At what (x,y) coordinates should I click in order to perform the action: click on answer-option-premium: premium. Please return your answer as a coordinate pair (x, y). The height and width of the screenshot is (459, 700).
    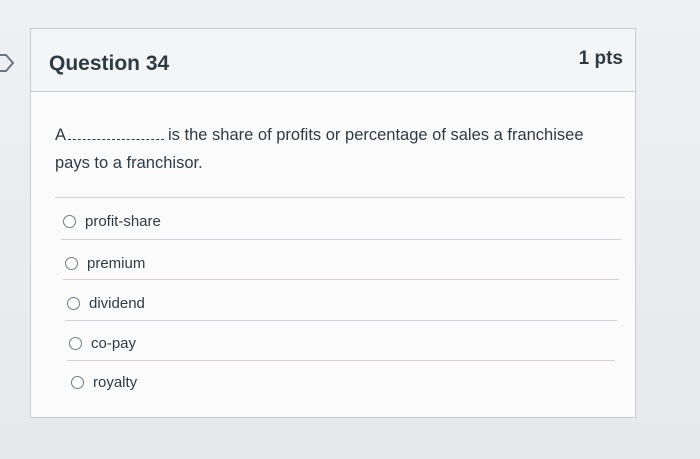
    Looking at the image, I should click on (341, 263).